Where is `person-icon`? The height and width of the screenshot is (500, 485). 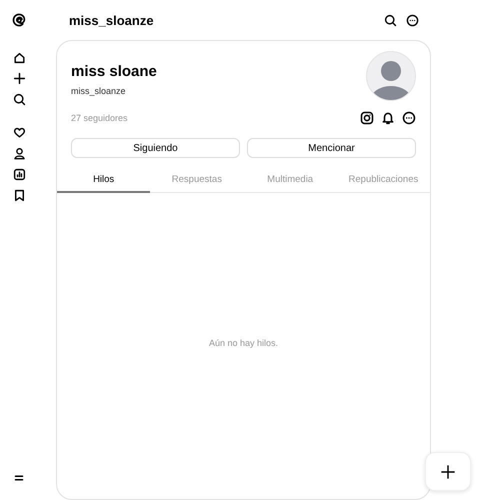 person-icon is located at coordinates (19, 153).